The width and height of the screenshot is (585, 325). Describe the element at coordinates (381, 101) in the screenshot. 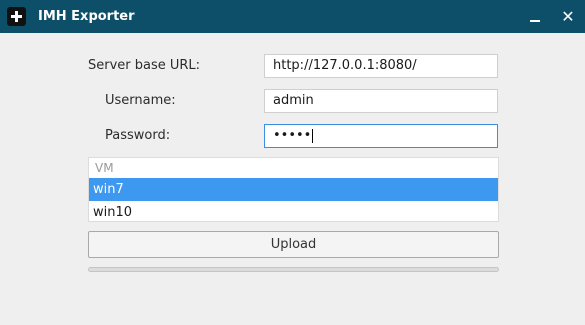

I see `username-input: admin` at that location.